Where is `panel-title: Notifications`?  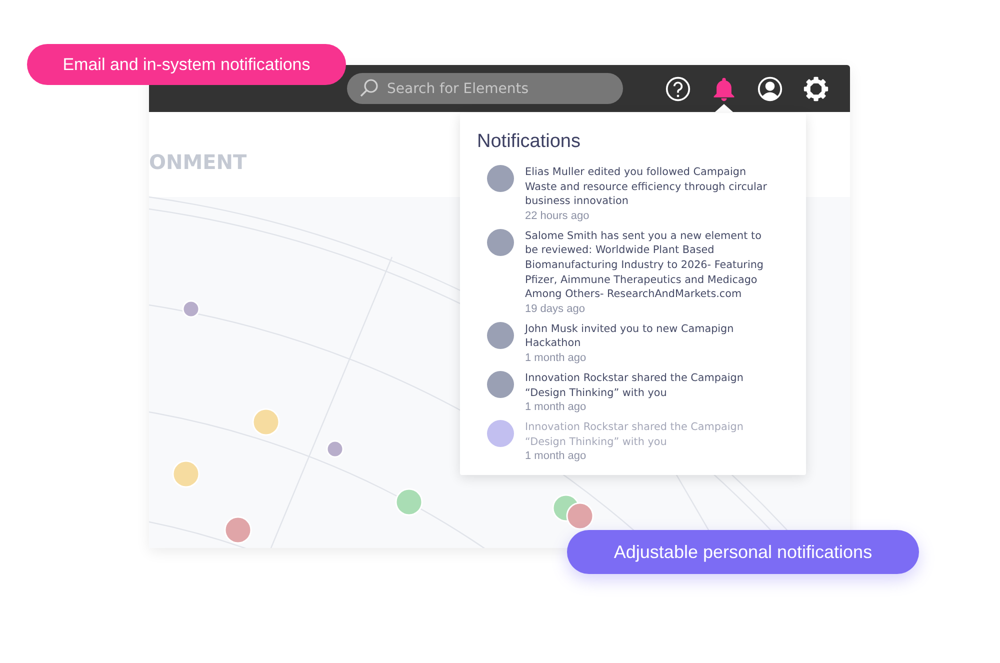 panel-title: Notifications is located at coordinates (529, 142).